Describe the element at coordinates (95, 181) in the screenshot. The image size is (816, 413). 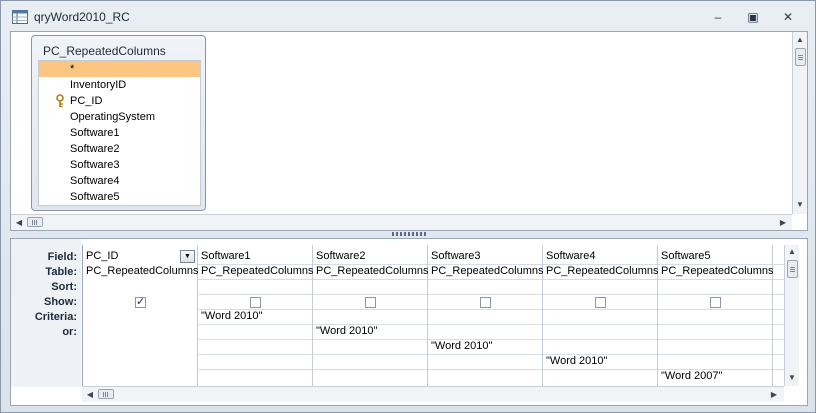
I see `field-label: Software4` at that location.